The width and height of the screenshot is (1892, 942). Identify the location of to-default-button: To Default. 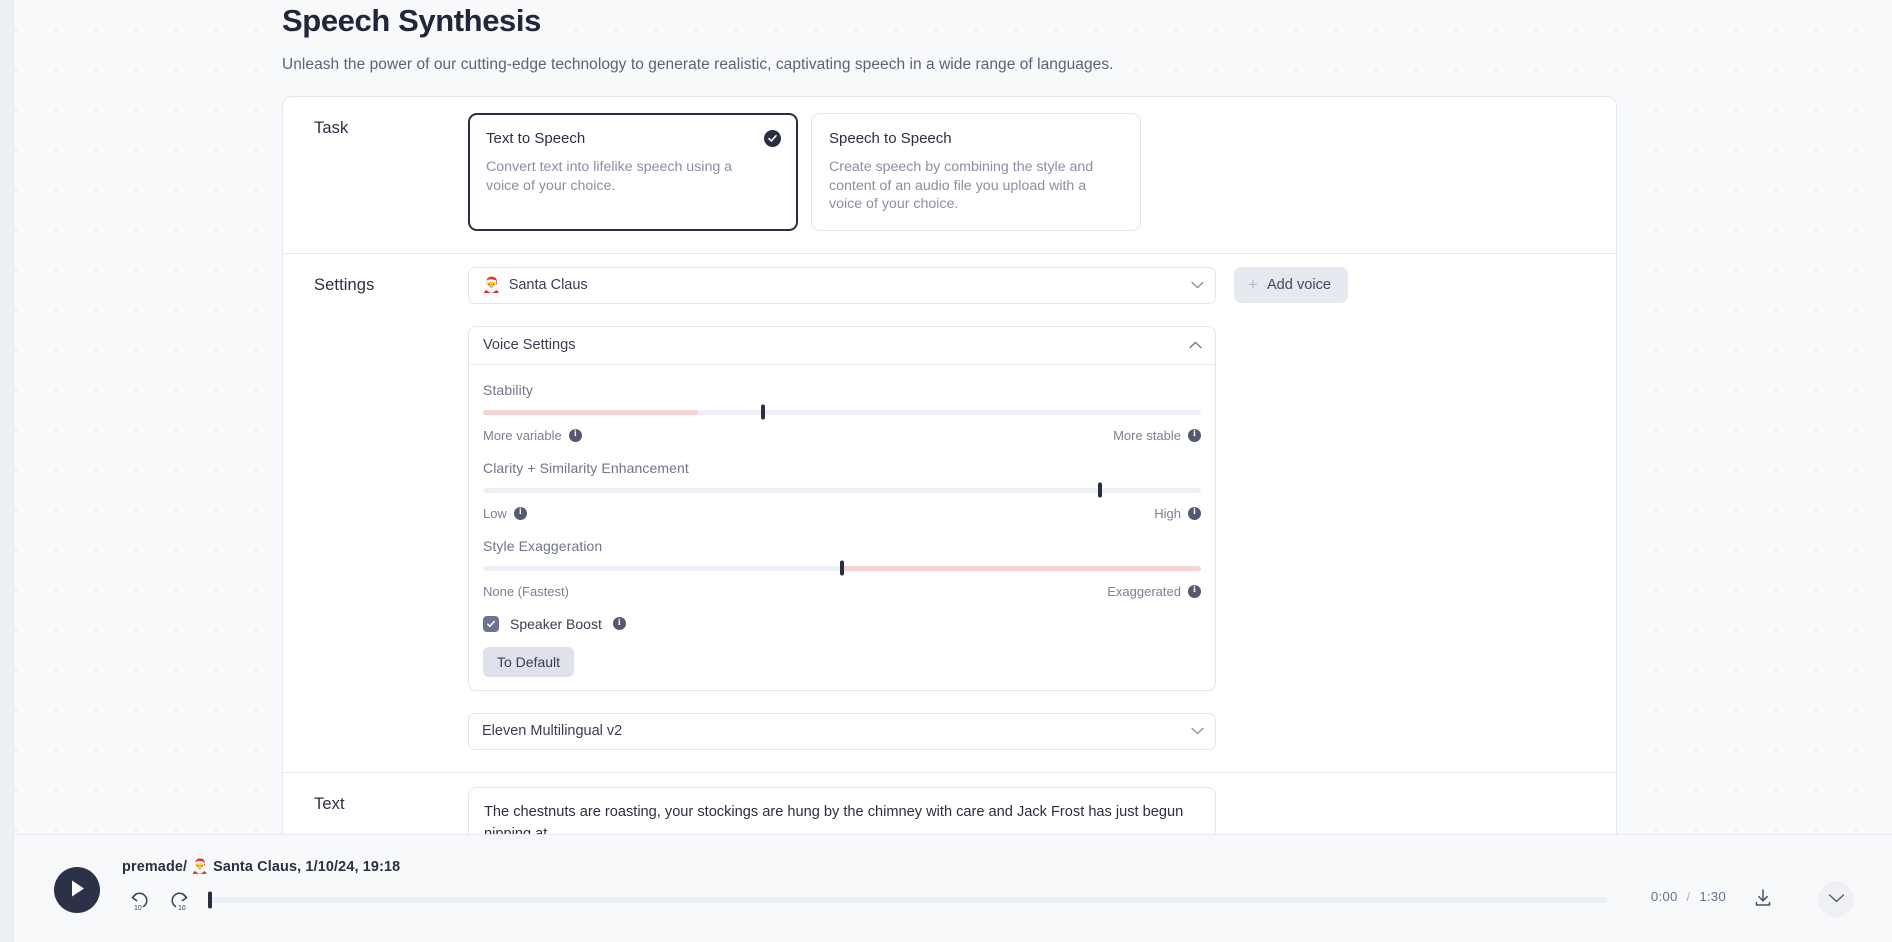
(529, 661).